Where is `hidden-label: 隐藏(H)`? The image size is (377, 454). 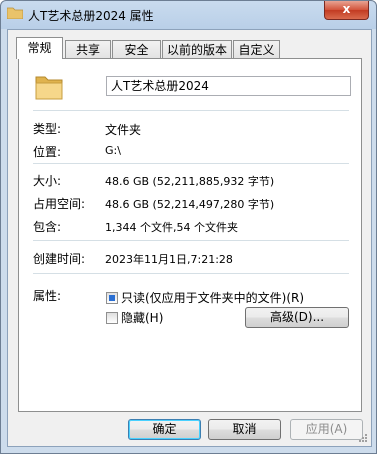 hidden-label: 隐藏(H) is located at coordinates (142, 317).